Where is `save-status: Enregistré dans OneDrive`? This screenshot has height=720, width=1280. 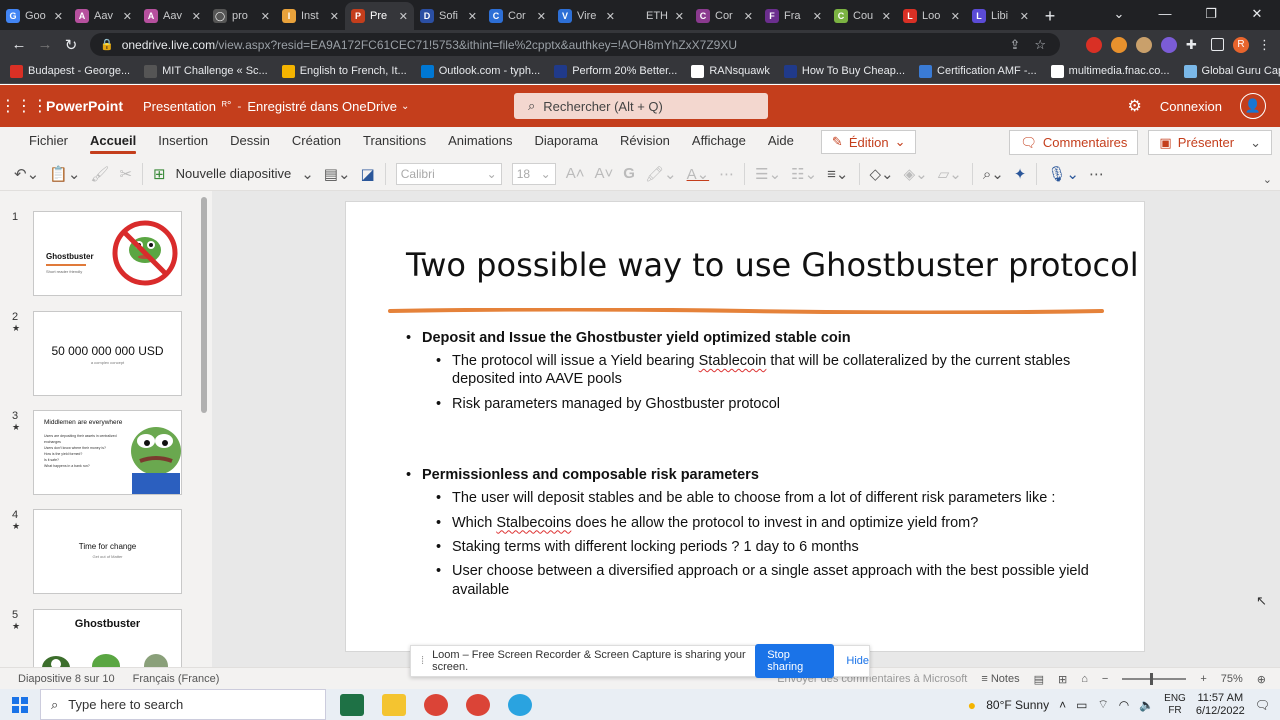
save-status: Enregistré dans OneDrive is located at coordinates (322, 106).